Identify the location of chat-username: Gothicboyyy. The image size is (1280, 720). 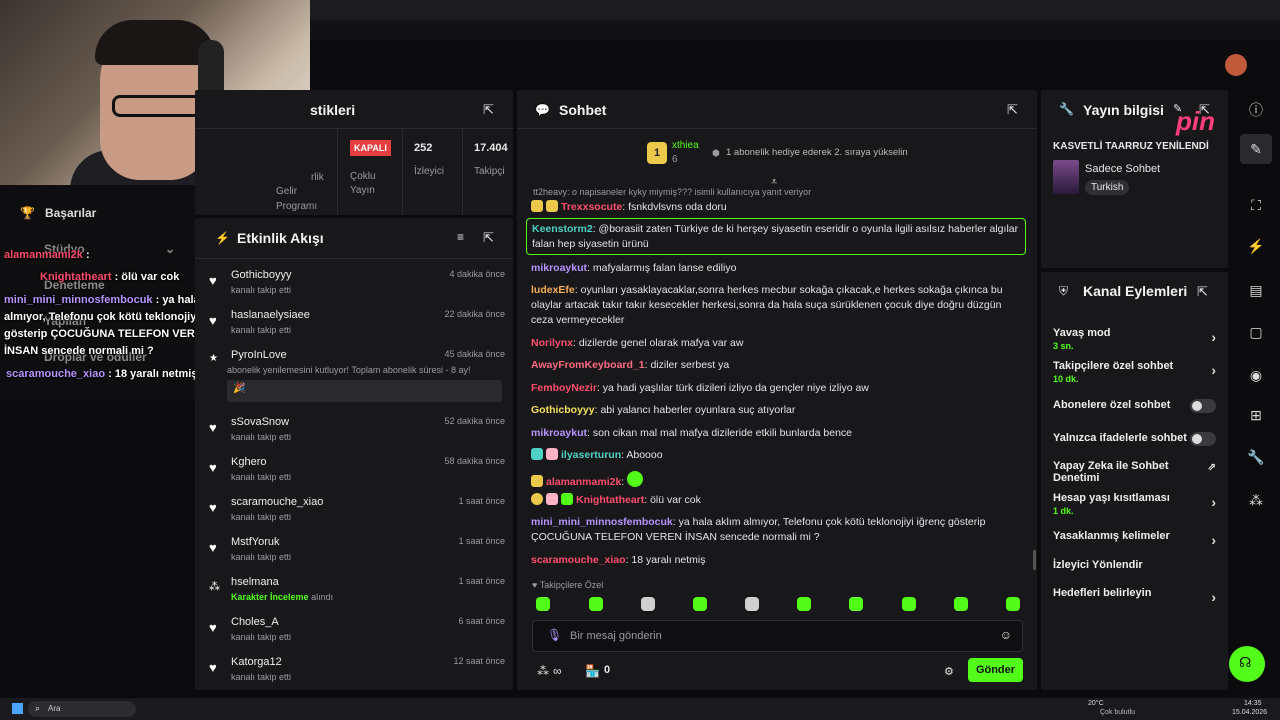
(563, 410).